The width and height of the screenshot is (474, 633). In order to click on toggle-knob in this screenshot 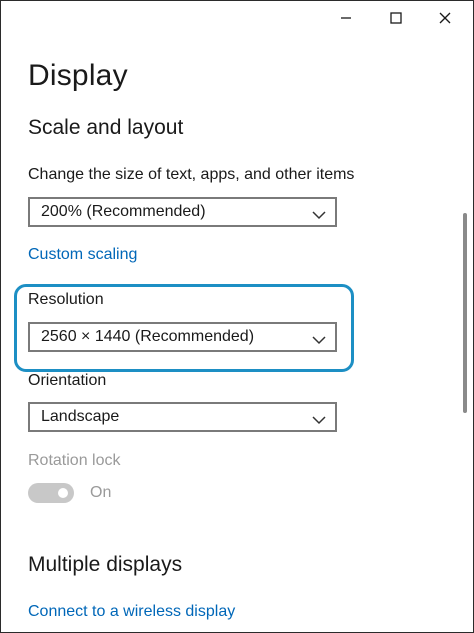, I will do `click(63, 493)`.